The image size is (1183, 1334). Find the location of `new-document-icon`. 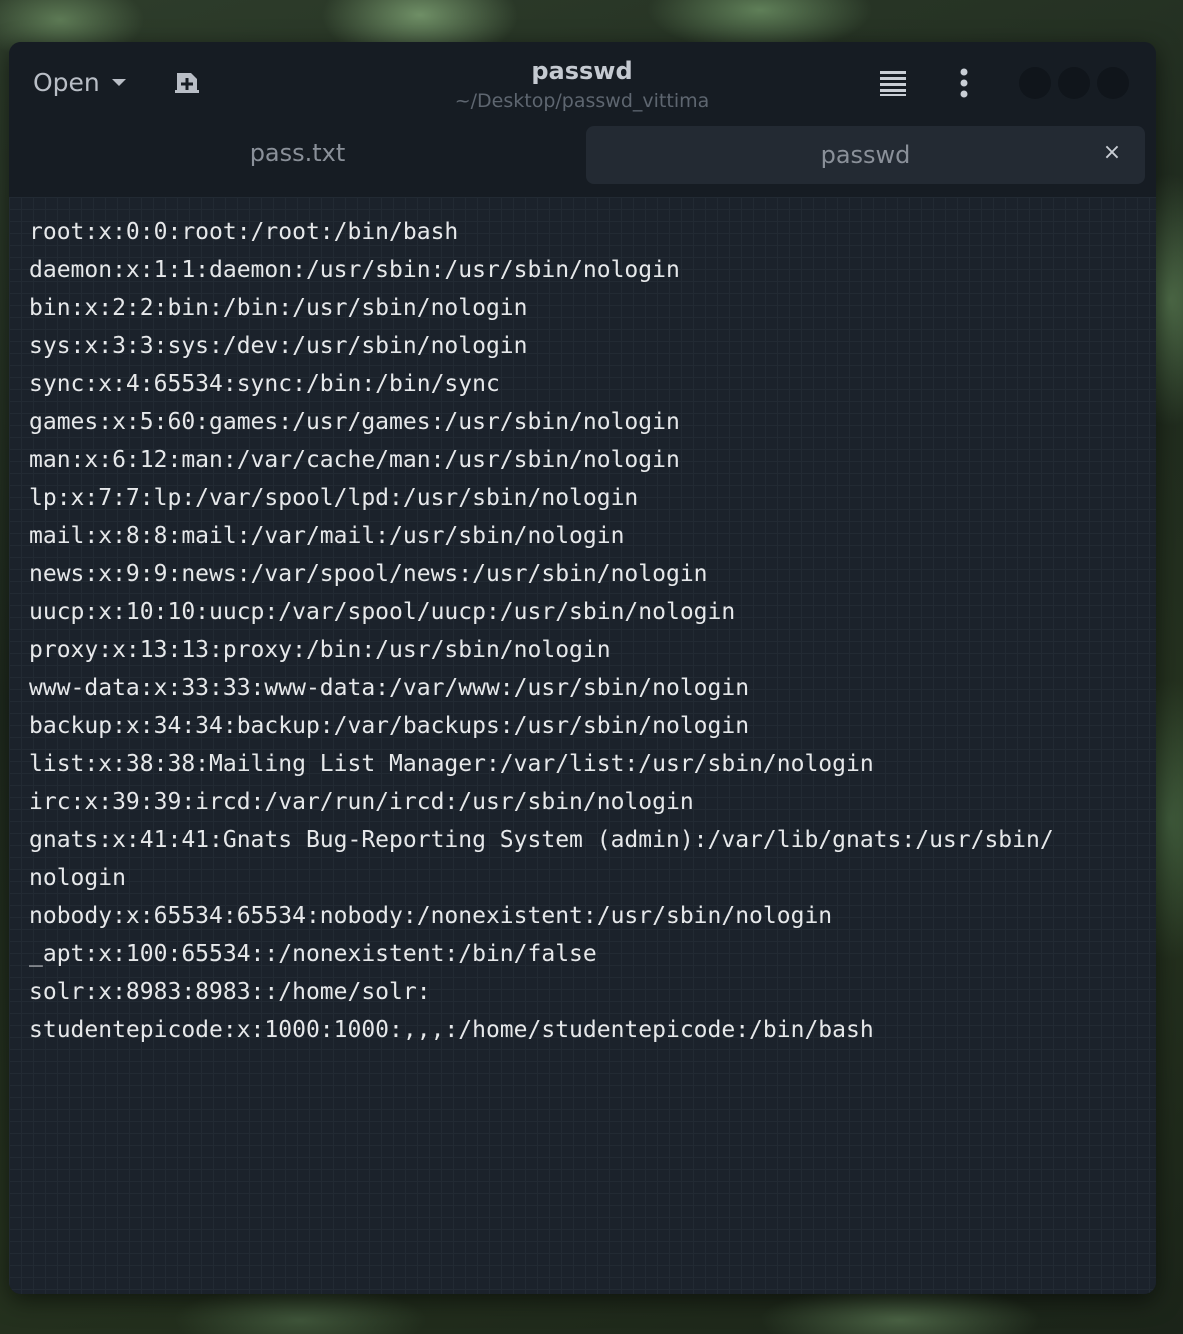

new-document-icon is located at coordinates (187, 83).